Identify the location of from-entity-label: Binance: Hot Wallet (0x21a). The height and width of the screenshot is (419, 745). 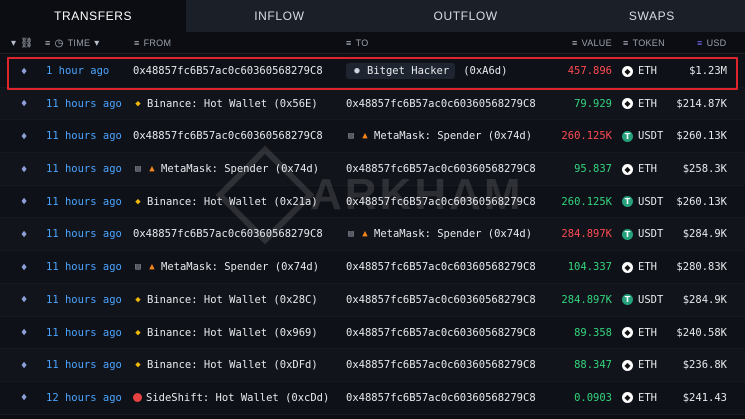
(232, 202).